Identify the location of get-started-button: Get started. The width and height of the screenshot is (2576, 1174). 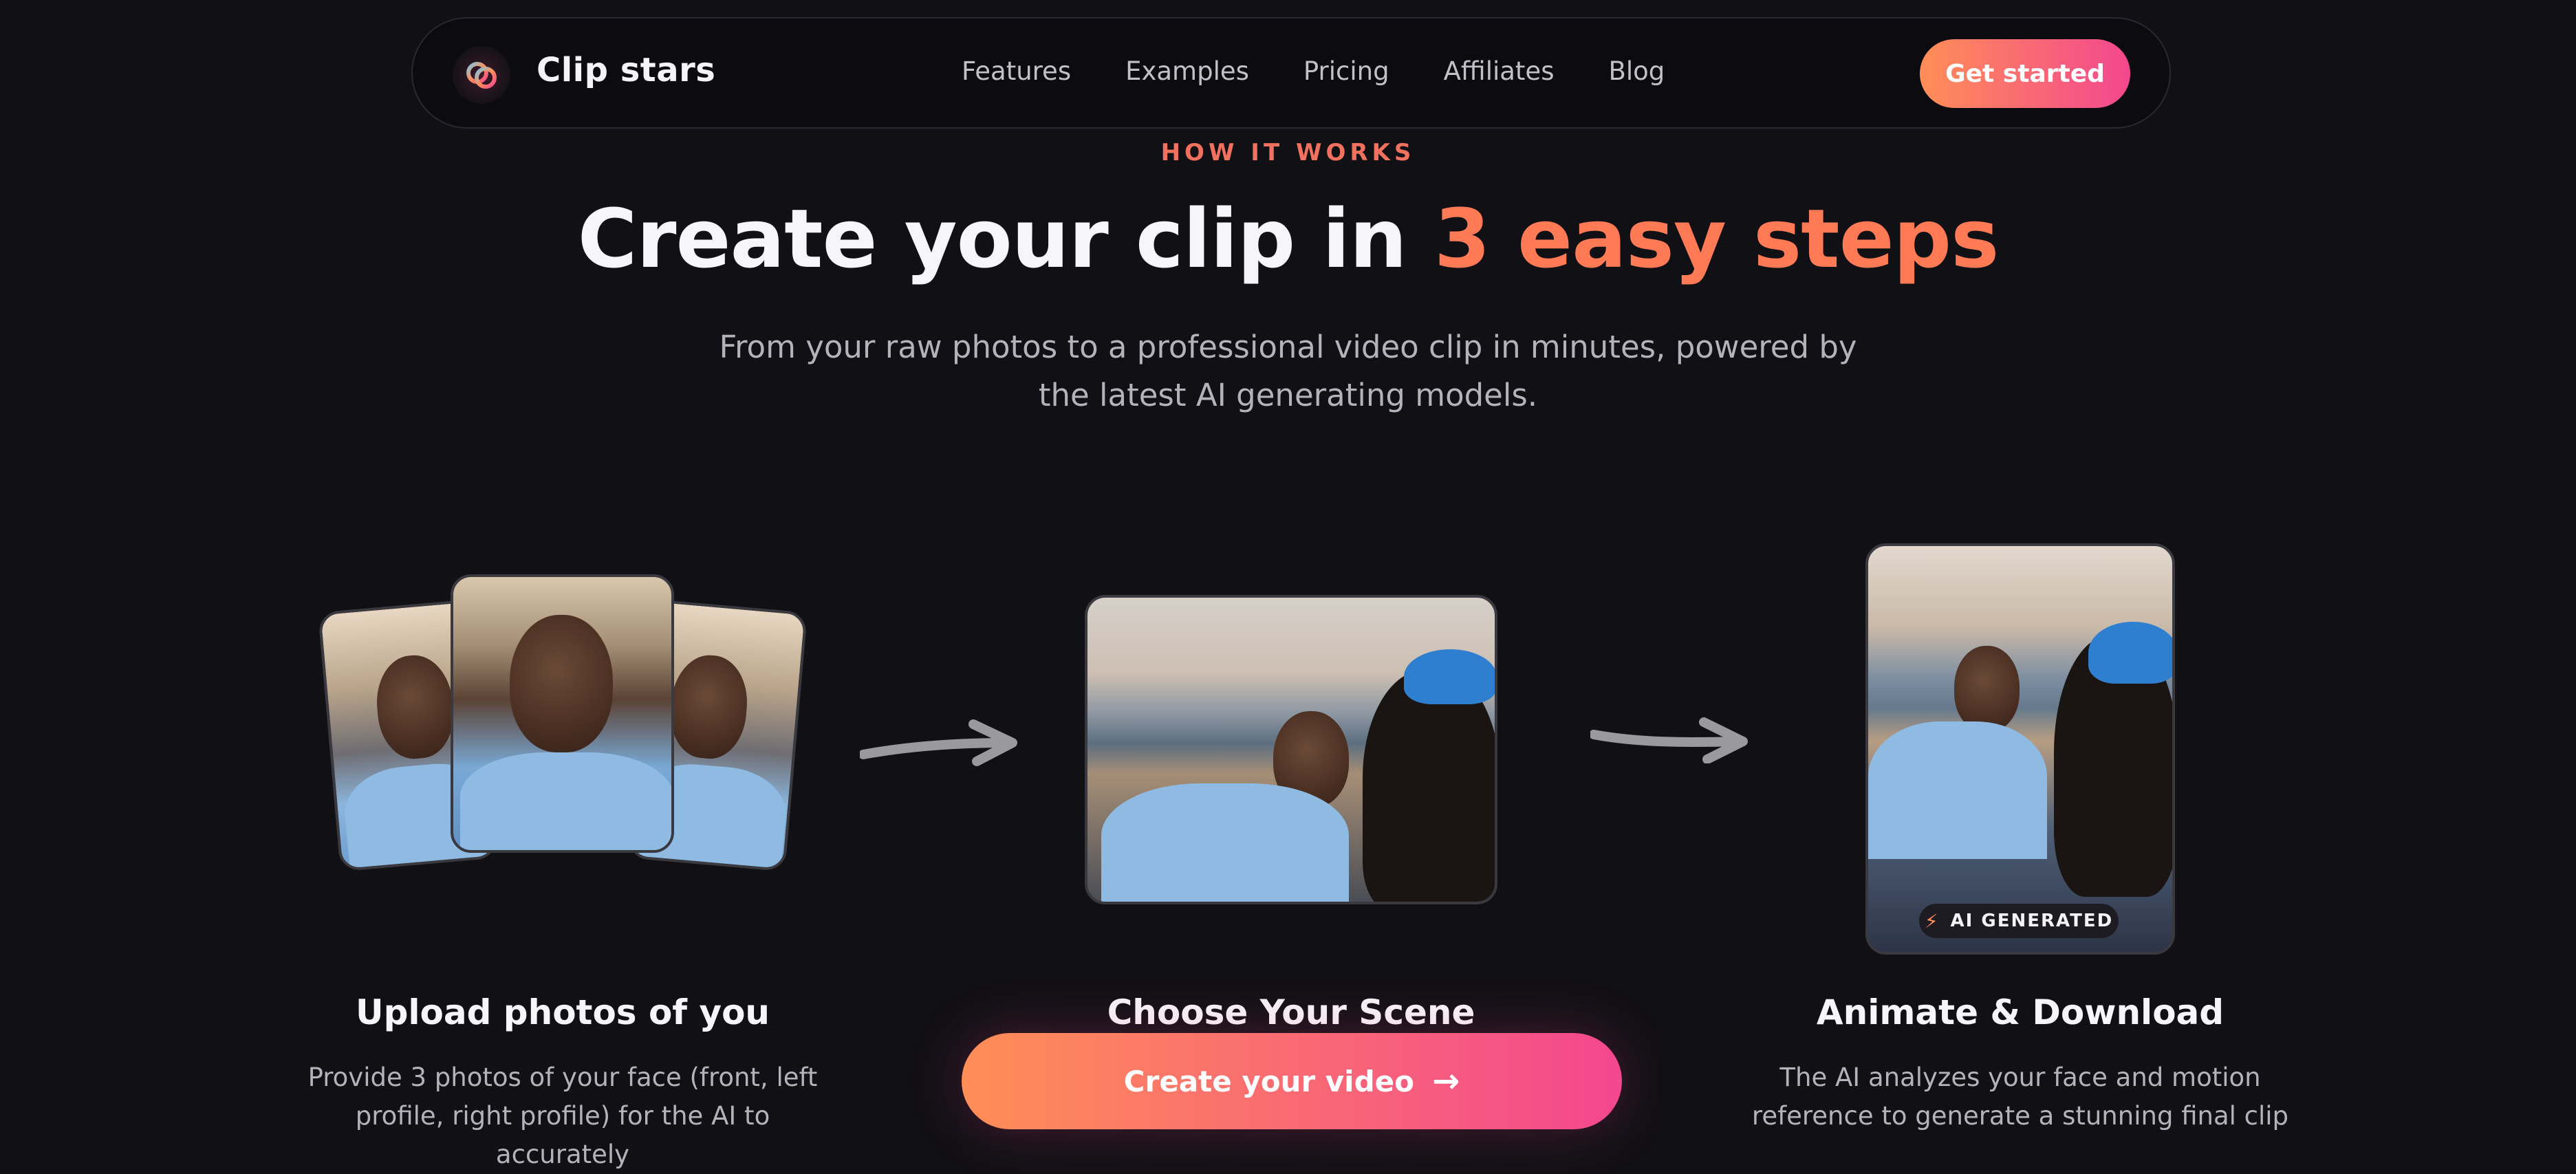
(2025, 73).